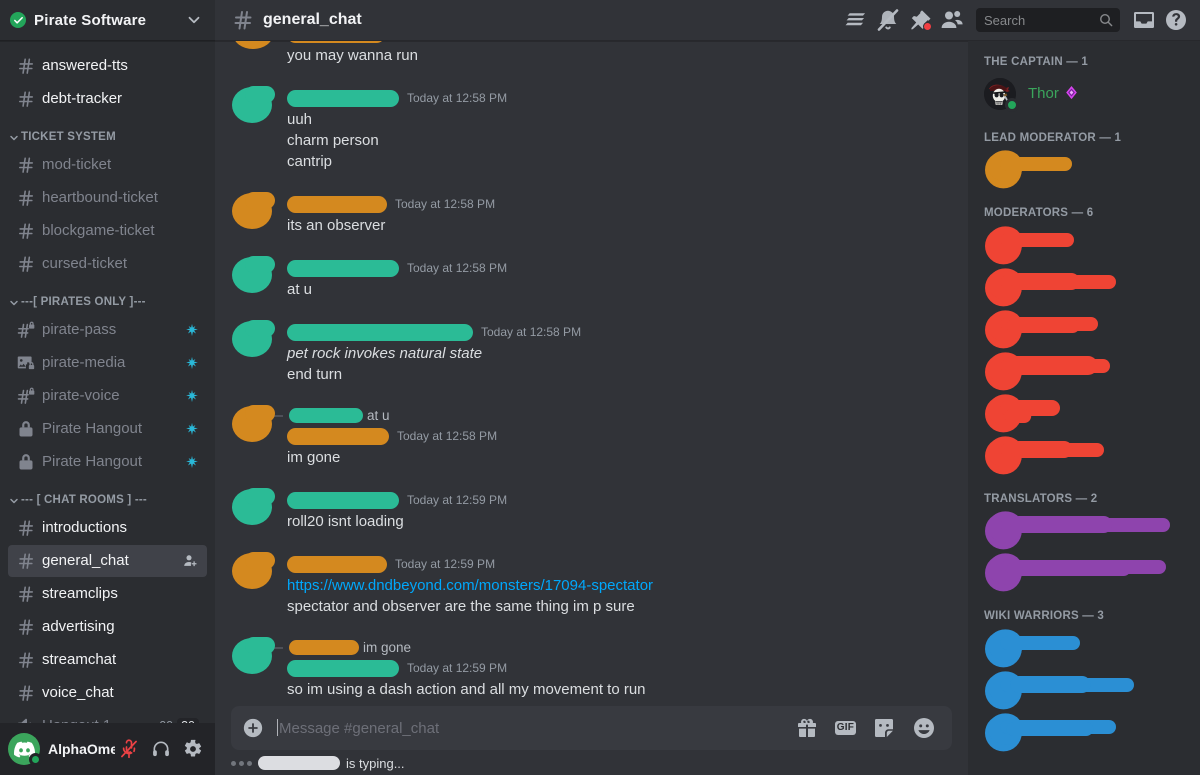 Image resolution: width=1200 pixels, height=775 pixels. What do you see at coordinates (884, 728) in the screenshot?
I see `sticker-icon` at bounding box center [884, 728].